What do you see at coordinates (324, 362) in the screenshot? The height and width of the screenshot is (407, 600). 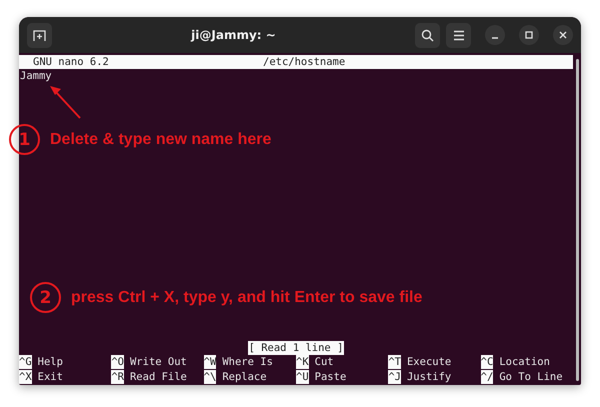 I see `shortcut-label: Cut` at bounding box center [324, 362].